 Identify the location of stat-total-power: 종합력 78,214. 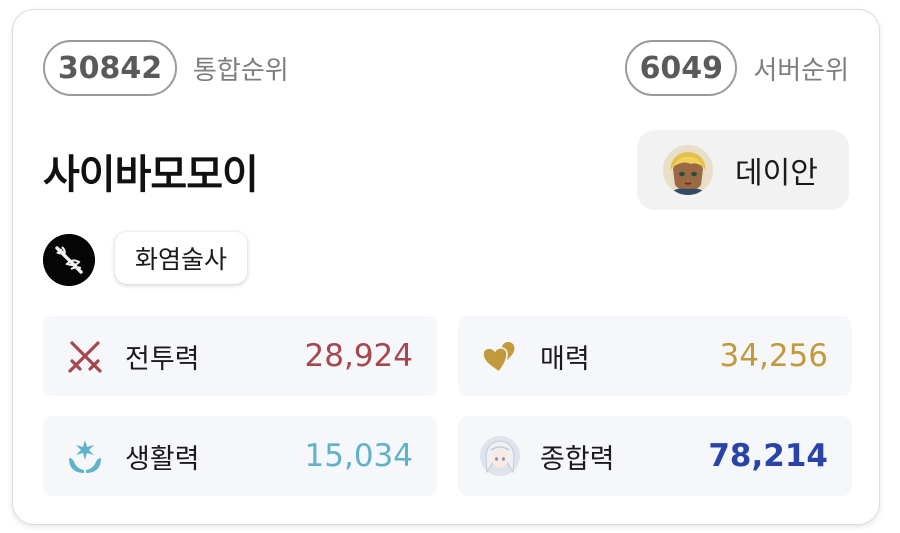
(655, 456).